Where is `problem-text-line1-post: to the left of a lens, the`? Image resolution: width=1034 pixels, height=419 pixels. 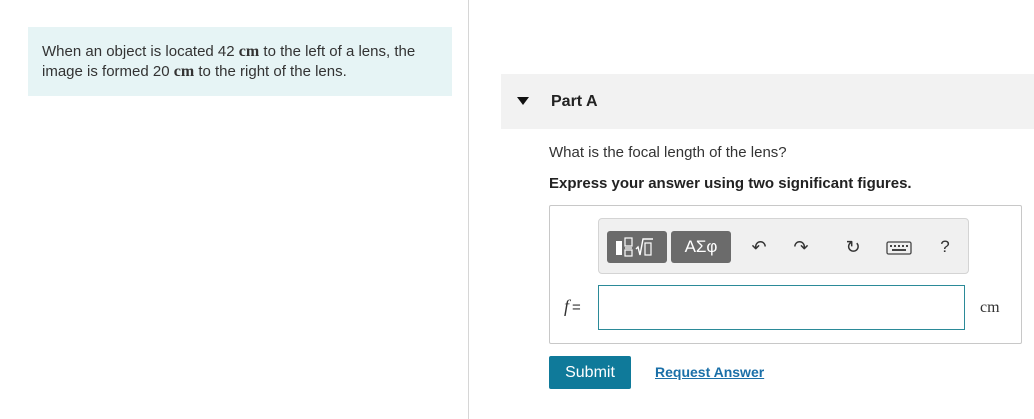 problem-text-line1-post: to the left of a lens, the is located at coordinates (337, 51).